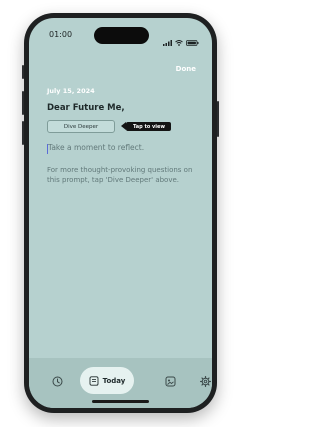 The width and height of the screenshot is (320, 427). What do you see at coordinates (192, 40) in the screenshot?
I see `battery-icon` at bounding box center [192, 40].